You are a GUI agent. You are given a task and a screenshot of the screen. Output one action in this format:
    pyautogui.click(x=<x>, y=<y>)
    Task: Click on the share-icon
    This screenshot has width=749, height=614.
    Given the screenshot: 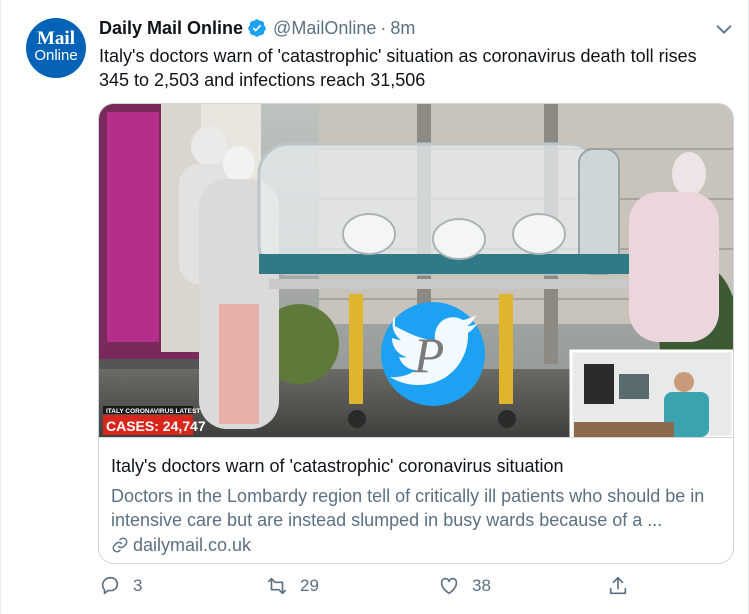 What is the action you would take?
    pyautogui.click(x=618, y=585)
    